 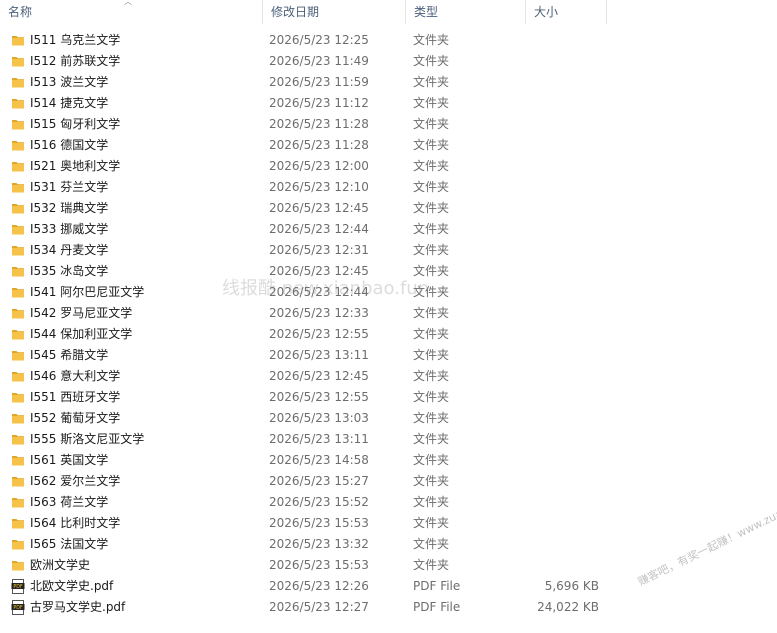 I want to click on item-name: I533 挪威文学, so click(x=69, y=229).